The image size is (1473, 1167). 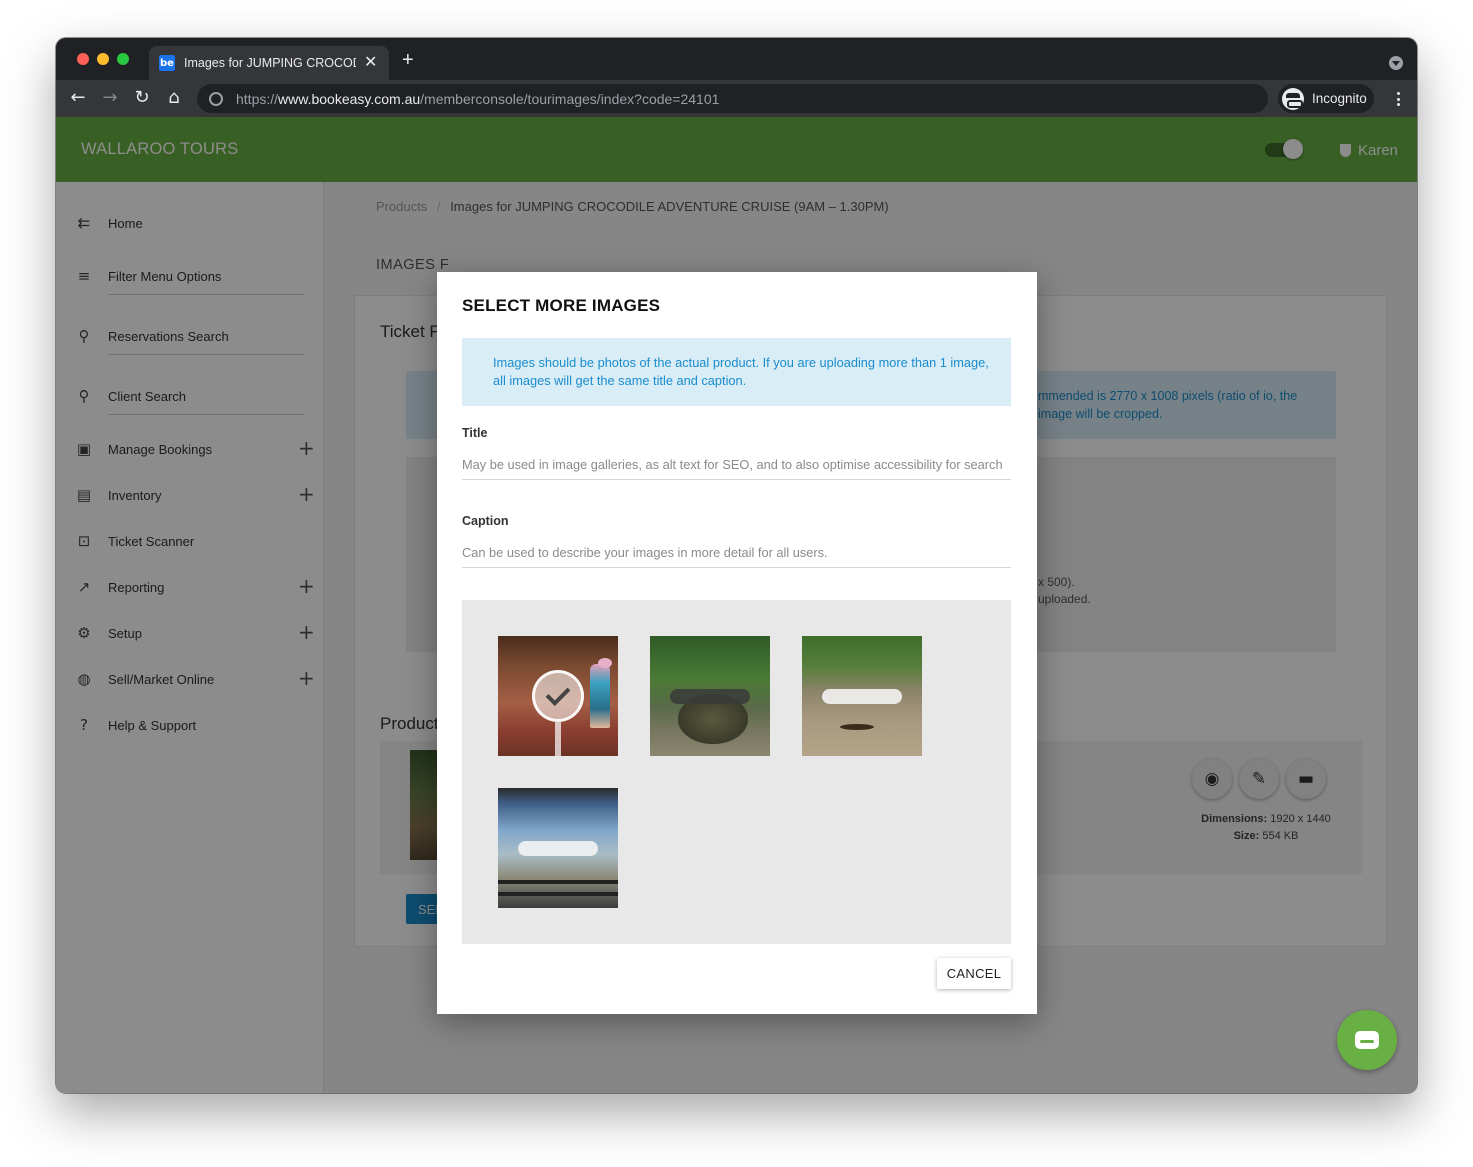 What do you see at coordinates (216, 98) in the screenshot?
I see `site-info-icon` at bounding box center [216, 98].